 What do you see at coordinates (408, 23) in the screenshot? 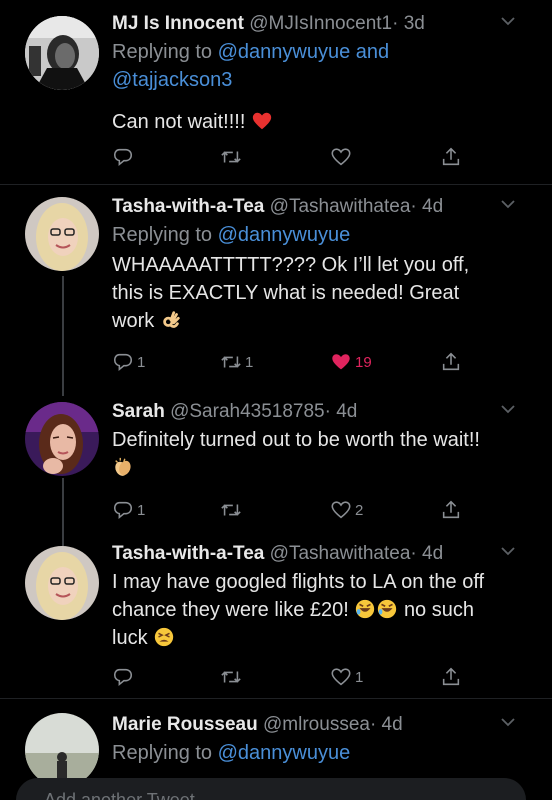
I see `timestamp: · 3d` at bounding box center [408, 23].